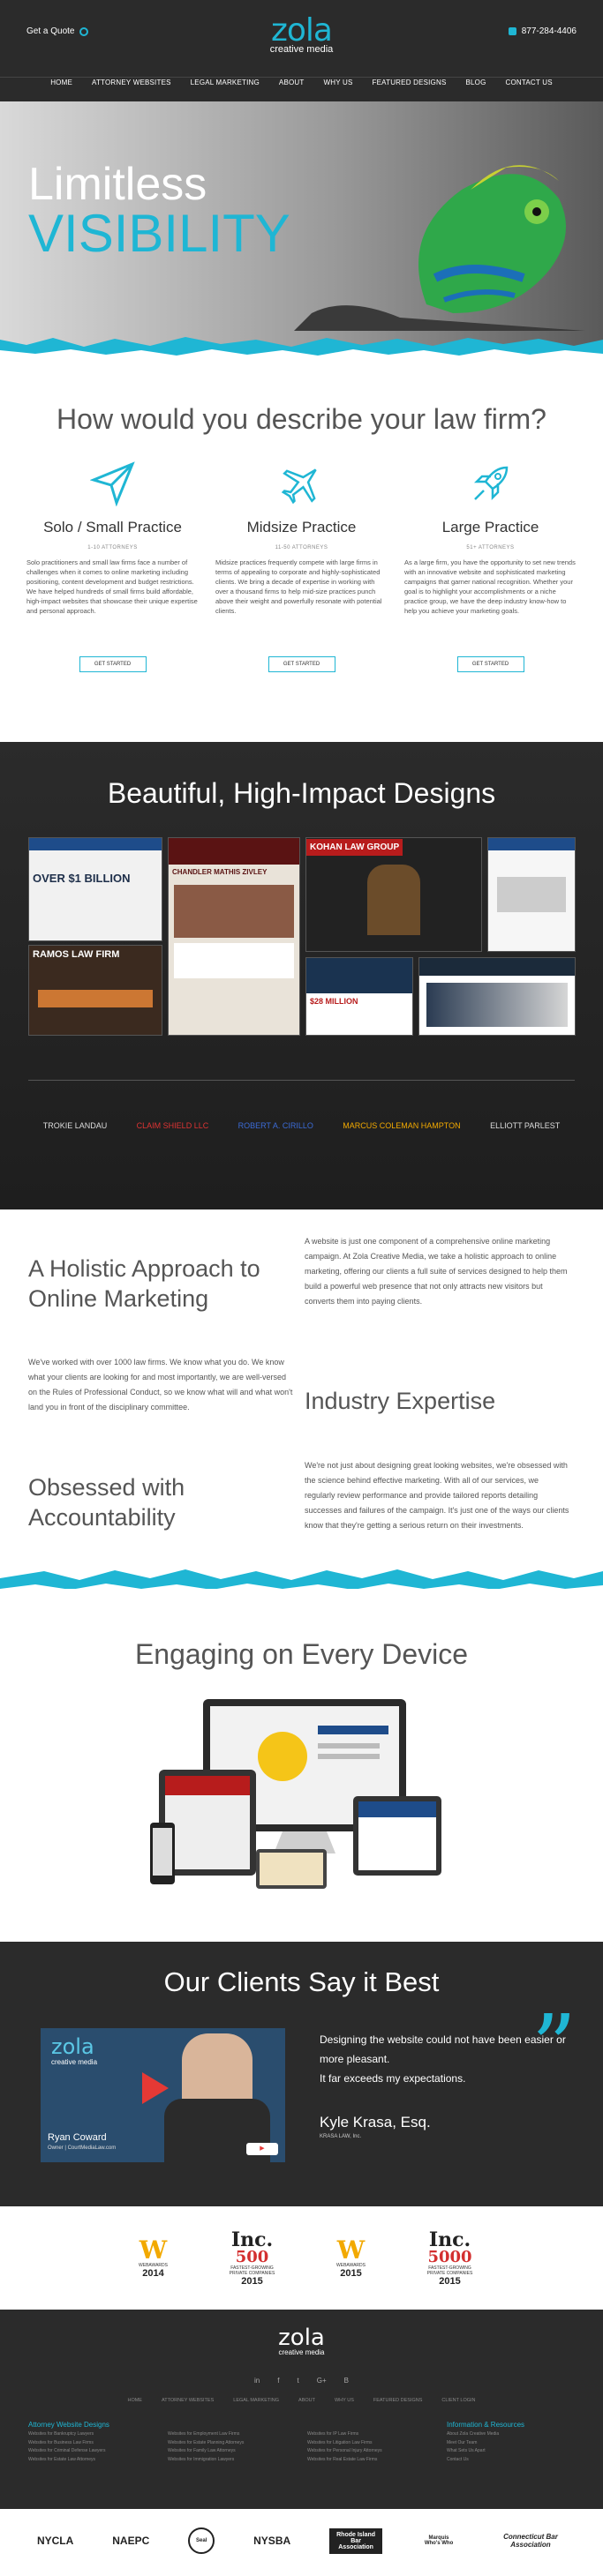  What do you see at coordinates (172, 1126) in the screenshot?
I see `client-logo: CLAIM SHIELD LLC` at bounding box center [172, 1126].